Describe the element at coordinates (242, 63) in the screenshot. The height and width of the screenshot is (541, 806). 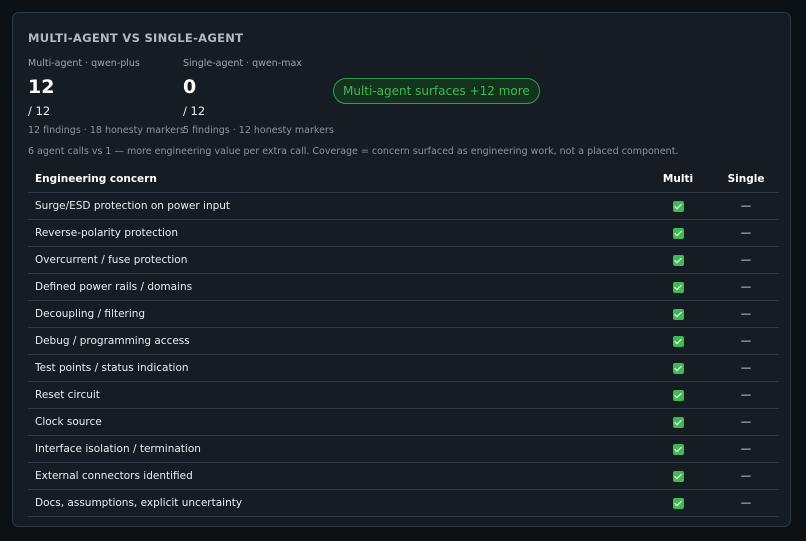
I see `single-agent-label: Single-agent · qwen-max` at that location.